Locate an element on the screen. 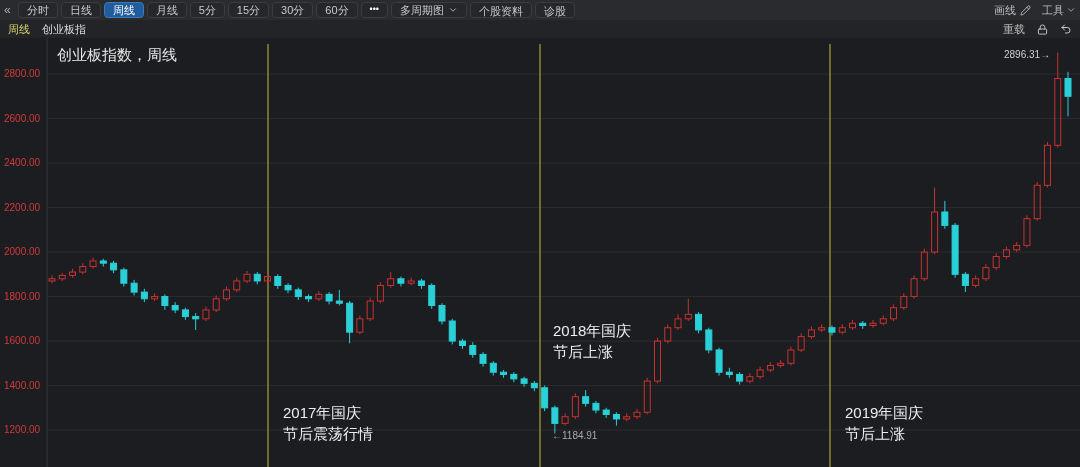 This screenshot has height=467, width=1080. low-price-label: ←1184.91 is located at coordinates (575, 436).